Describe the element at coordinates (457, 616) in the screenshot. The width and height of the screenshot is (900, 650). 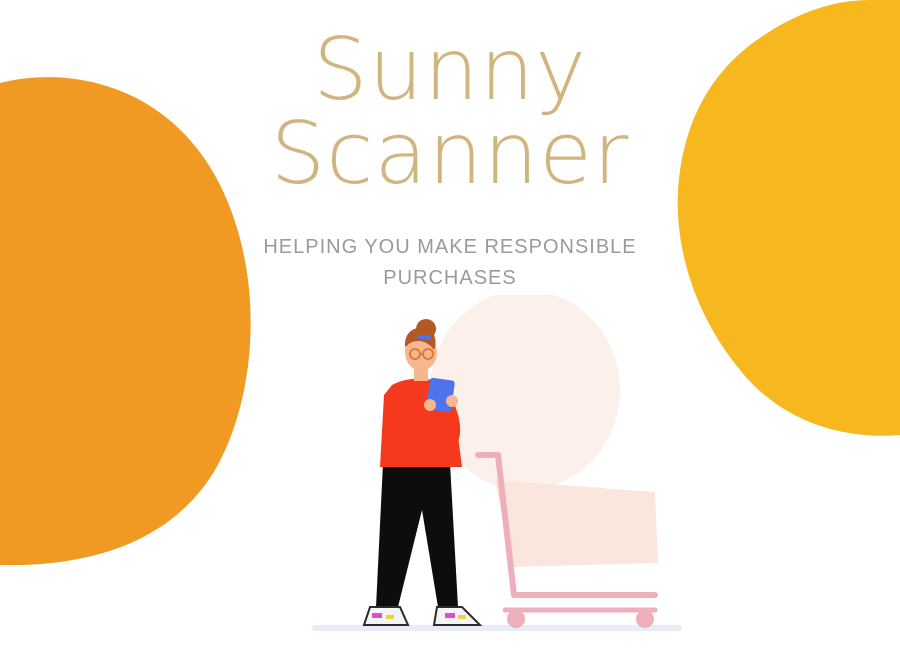
I see `right-shoe` at that location.